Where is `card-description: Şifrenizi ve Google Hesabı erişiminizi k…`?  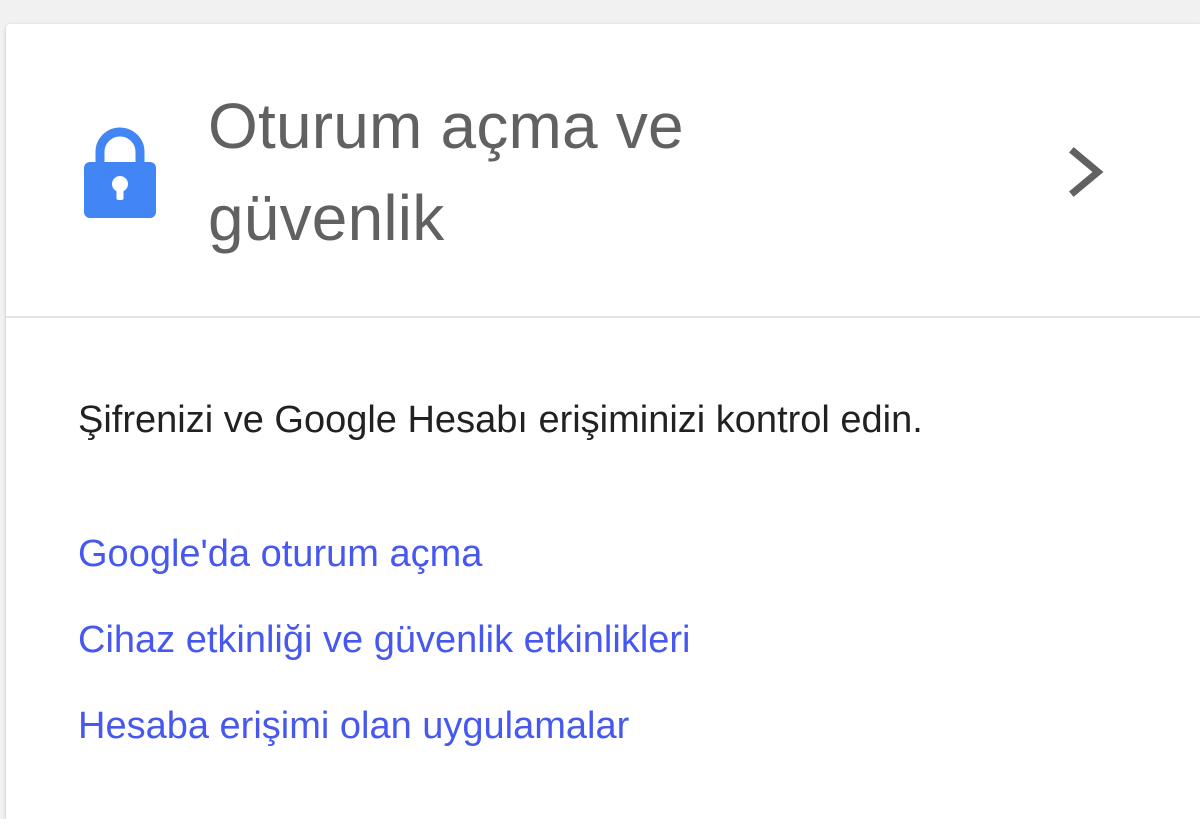 card-description: Şifrenizi ve Google Hesabı erişiminizi k… is located at coordinates (500, 420).